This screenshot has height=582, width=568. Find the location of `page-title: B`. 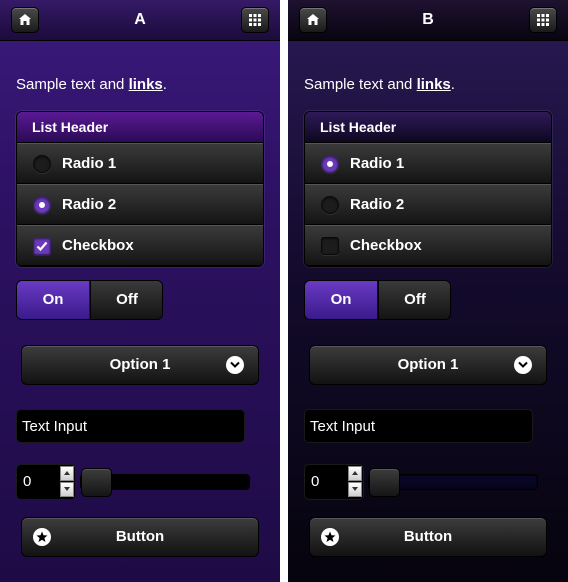

page-title: B is located at coordinates (428, 19).